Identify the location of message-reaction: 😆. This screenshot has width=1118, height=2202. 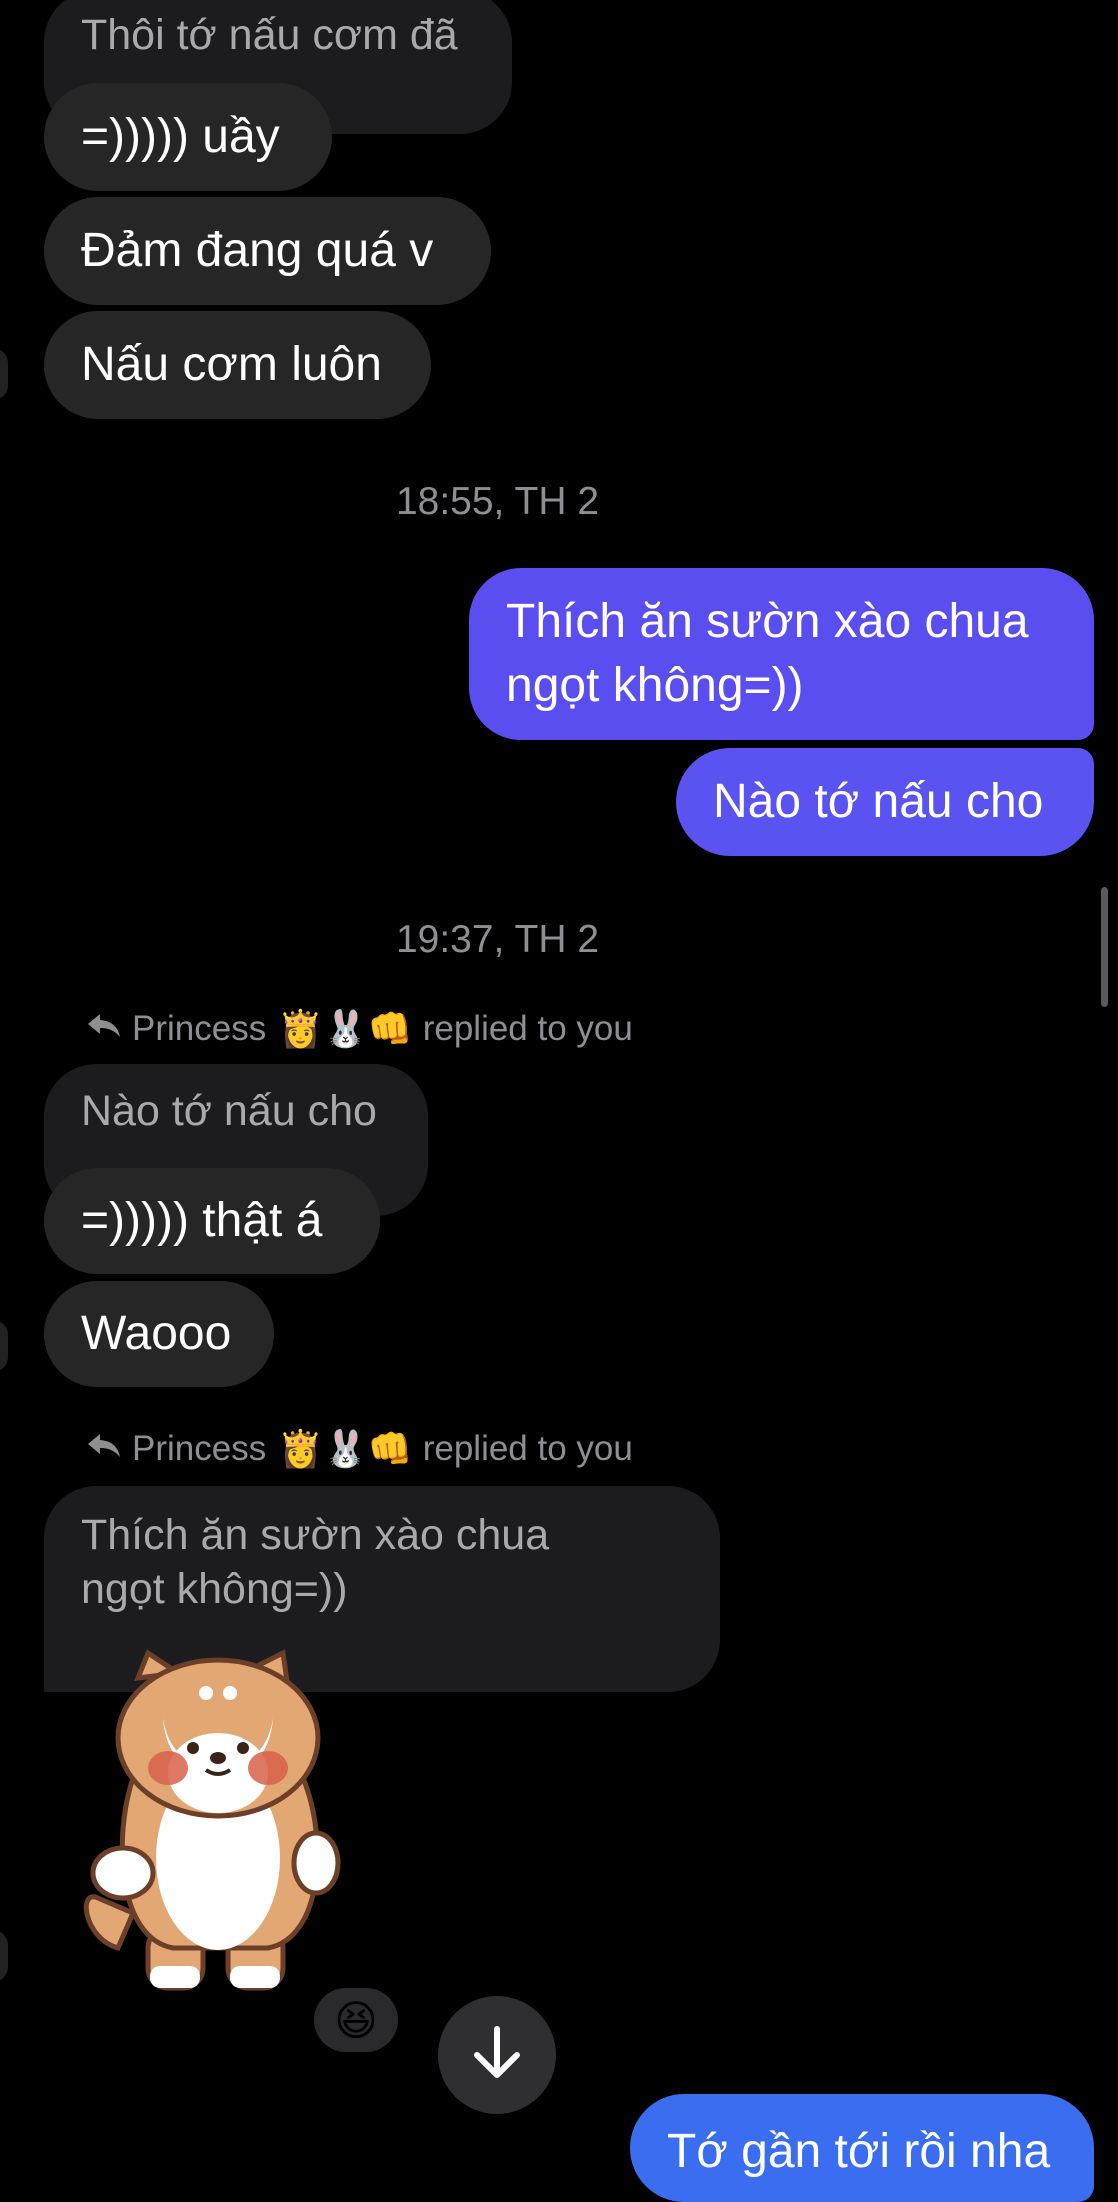
(356, 2020).